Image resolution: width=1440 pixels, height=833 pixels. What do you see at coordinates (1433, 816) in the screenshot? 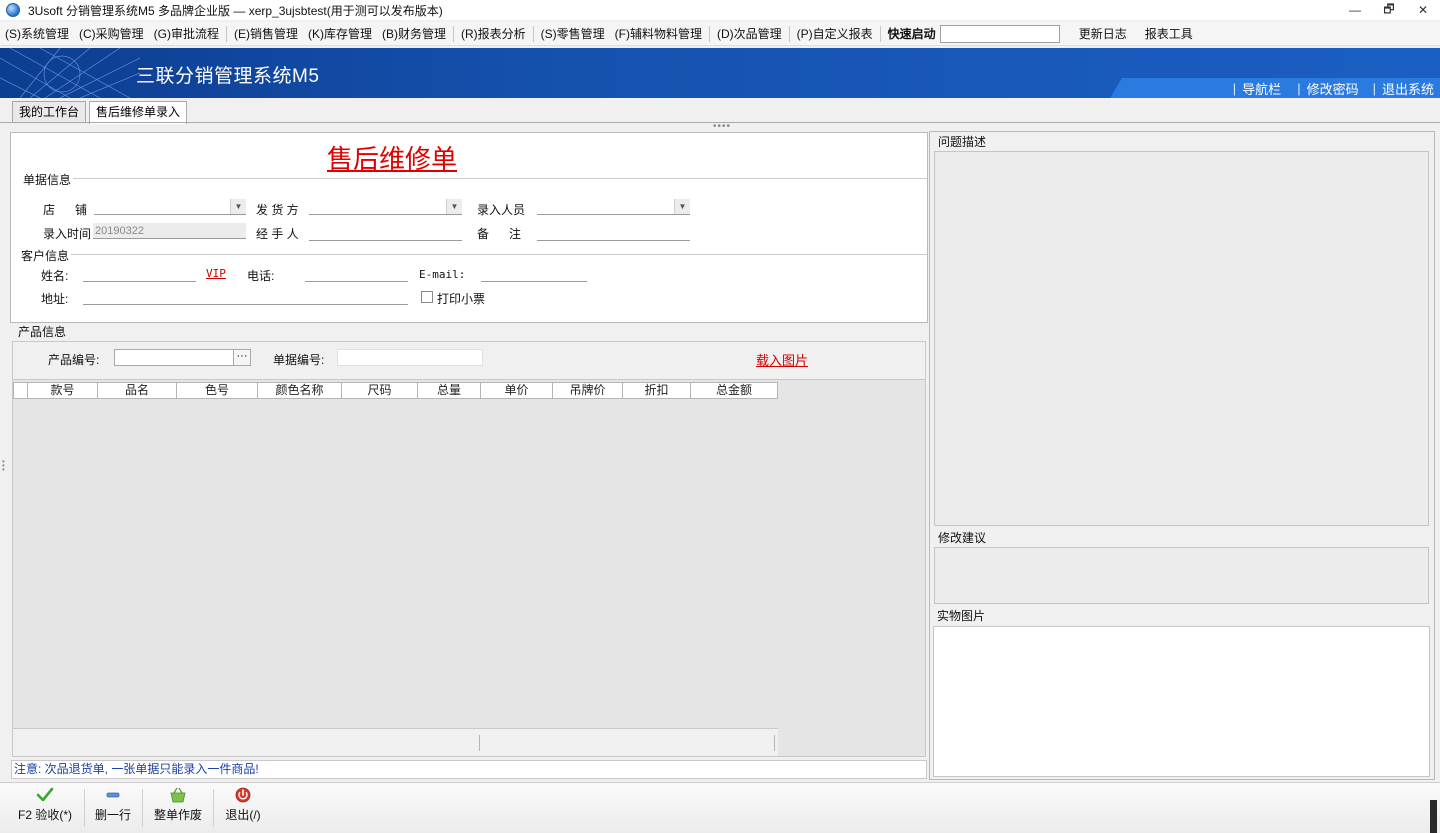
I see `scrollbar-thumb` at bounding box center [1433, 816].